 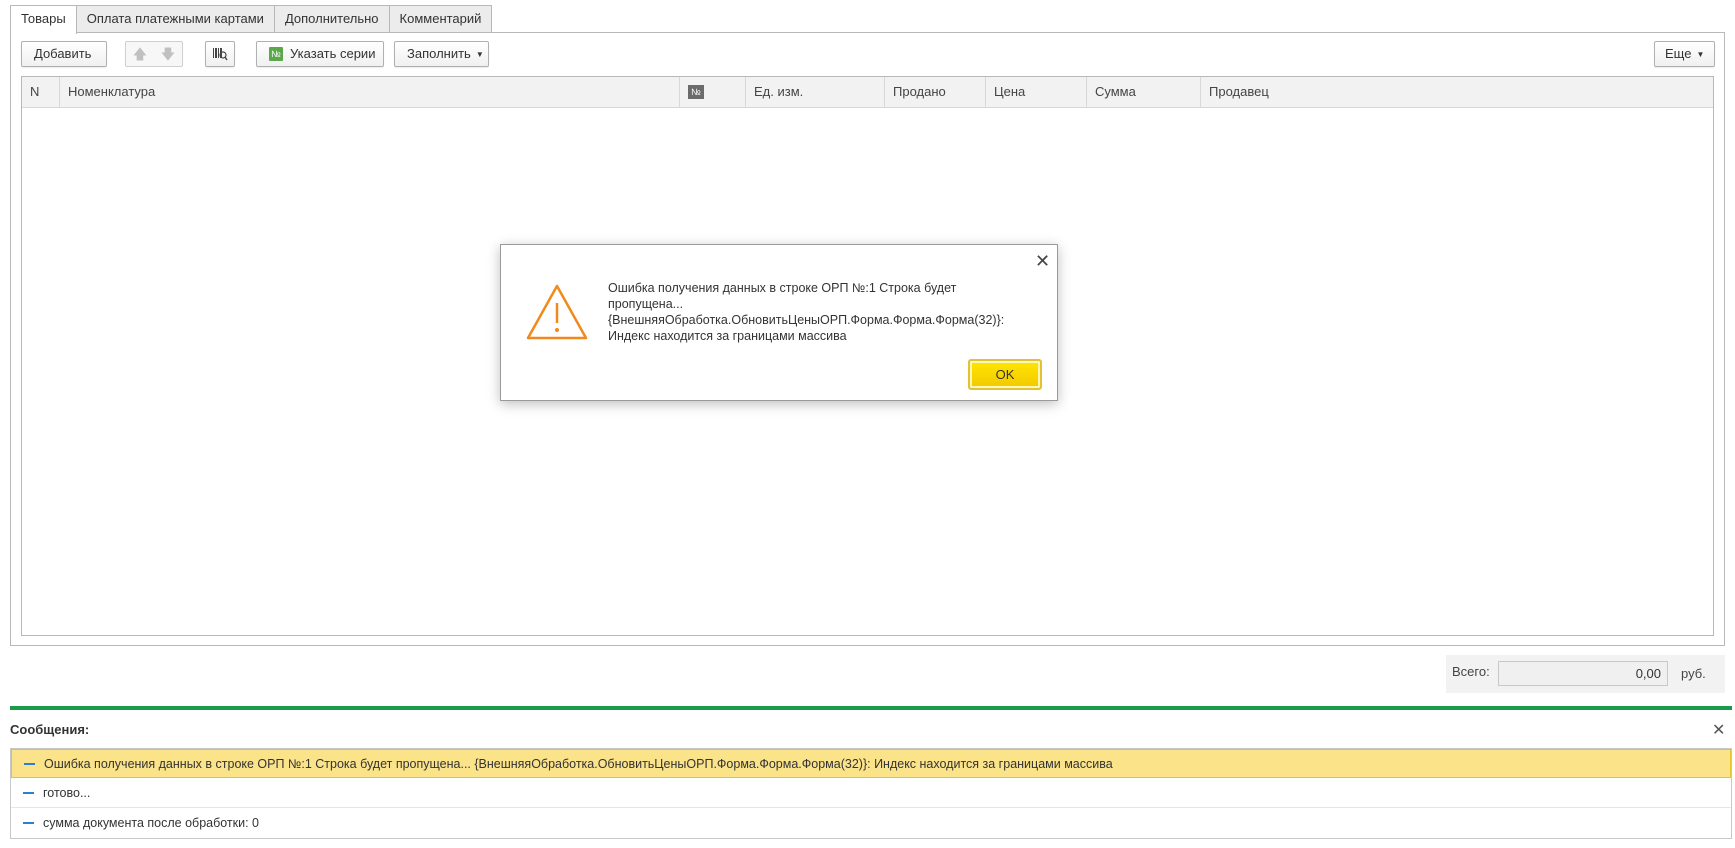 I want to click on fill-dropdown-button: Заполнить ▼, so click(x=441, y=54).